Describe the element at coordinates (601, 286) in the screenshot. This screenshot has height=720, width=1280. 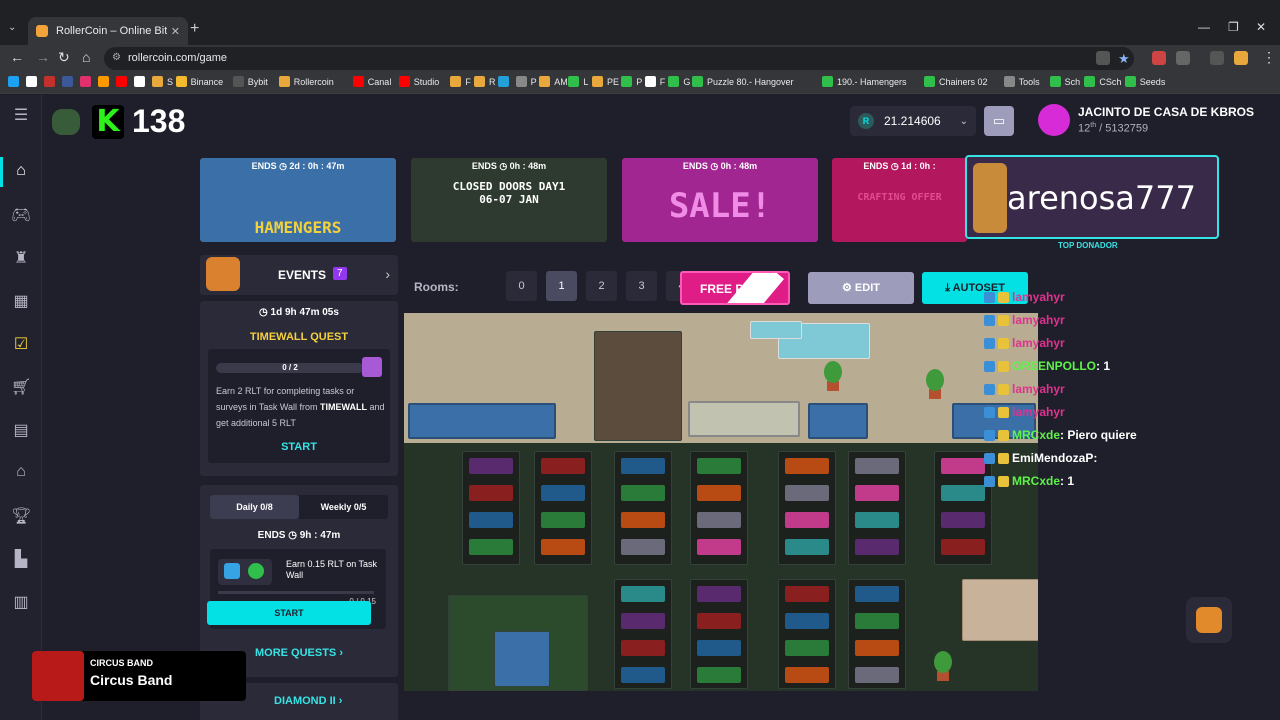
I see `room-button: 2` at that location.